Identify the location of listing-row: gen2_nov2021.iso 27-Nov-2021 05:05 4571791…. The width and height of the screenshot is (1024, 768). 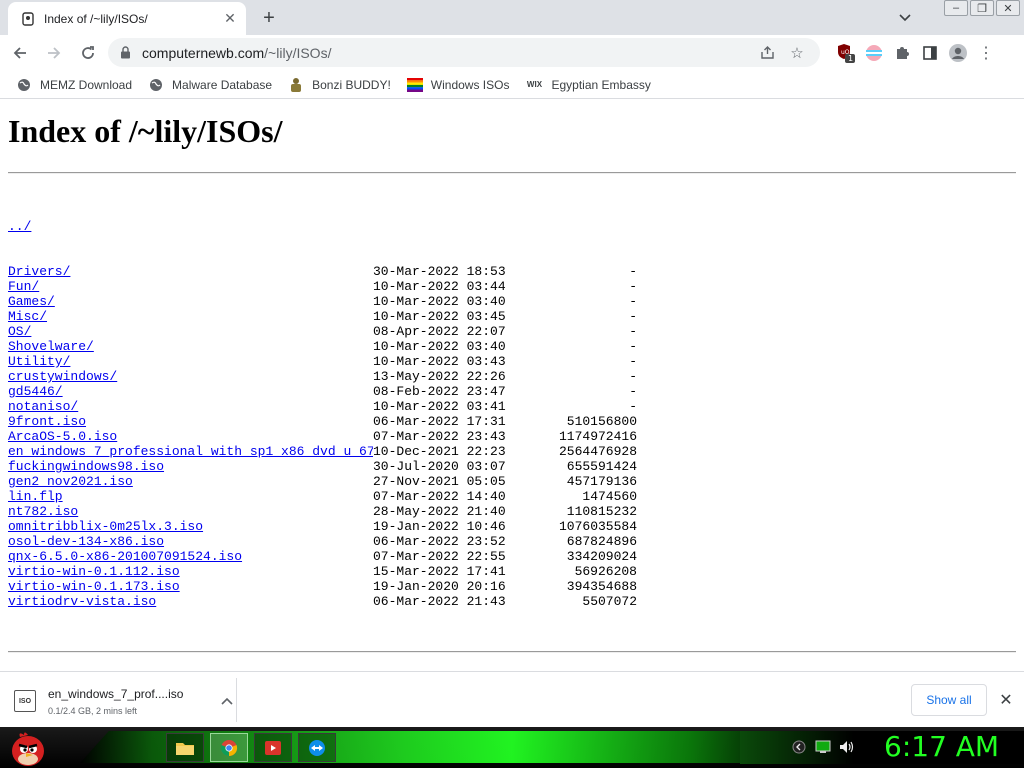
(512, 481).